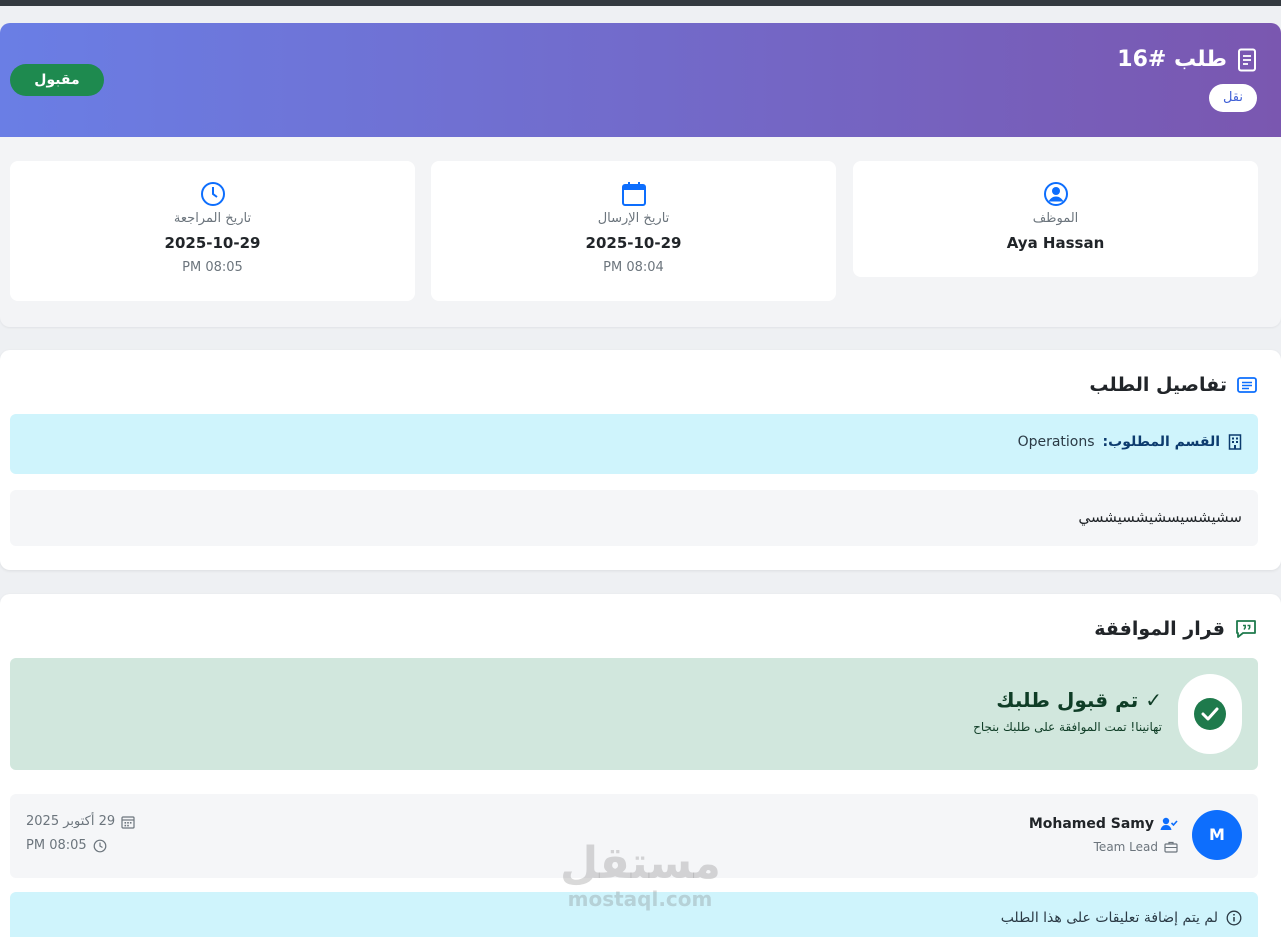 This screenshot has width=1281, height=937. What do you see at coordinates (1246, 629) in the screenshot?
I see `chat-quote-icon` at bounding box center [1246, 629].